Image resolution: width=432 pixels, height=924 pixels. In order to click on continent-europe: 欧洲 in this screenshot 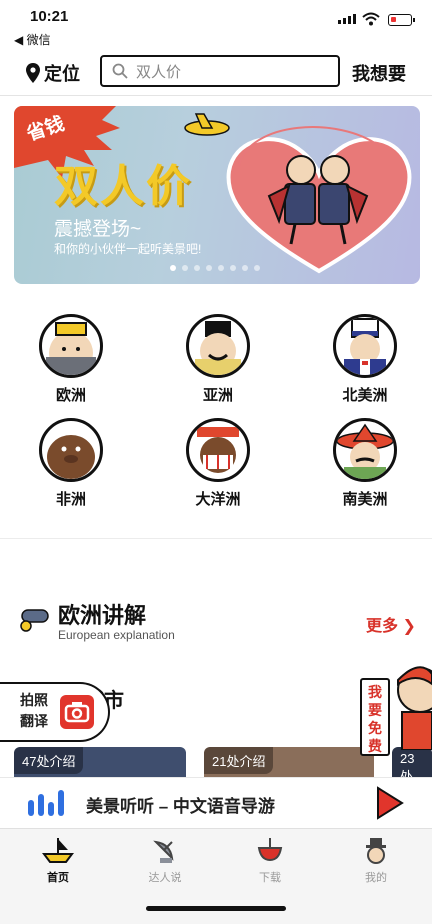, I will do `click(71, 359)`.